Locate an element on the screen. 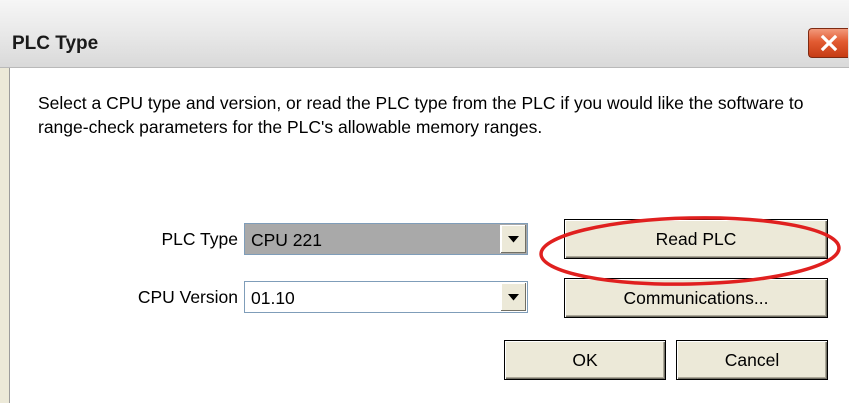  plc-type-label: PLC Type is located at coordinates (199, 239).